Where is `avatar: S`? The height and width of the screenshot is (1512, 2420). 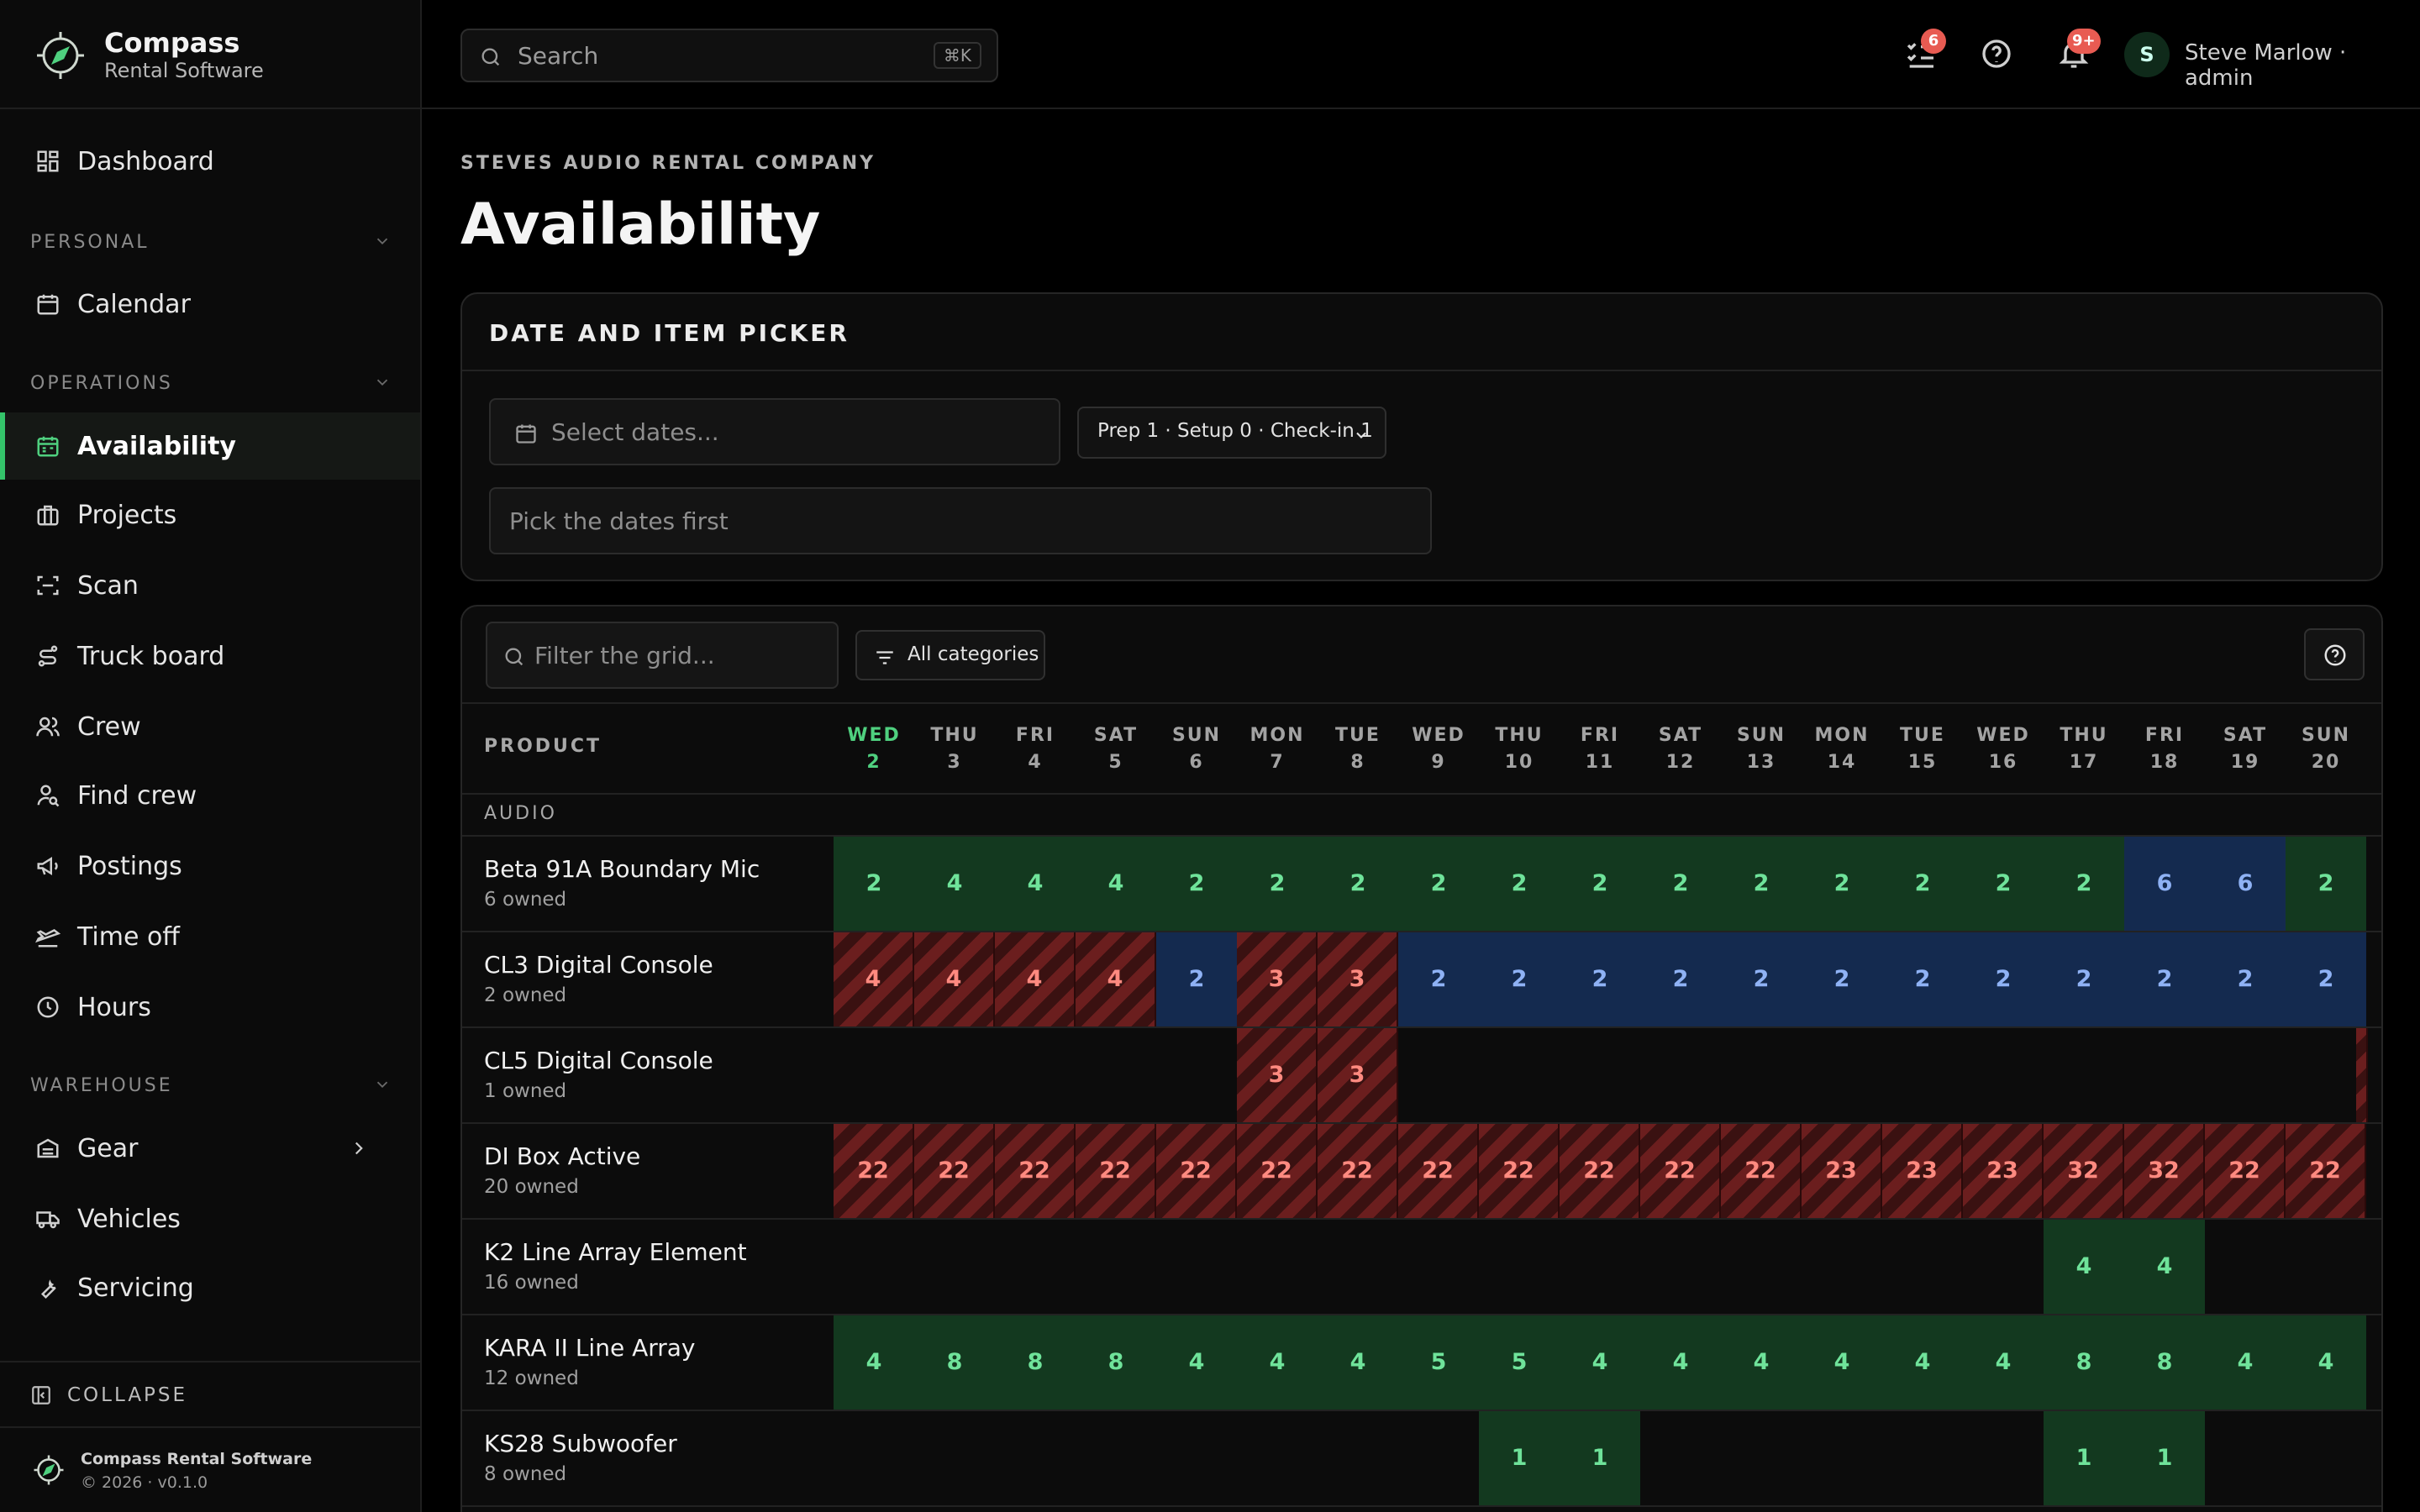
avatar: S is located at coordinates (2147, 54).